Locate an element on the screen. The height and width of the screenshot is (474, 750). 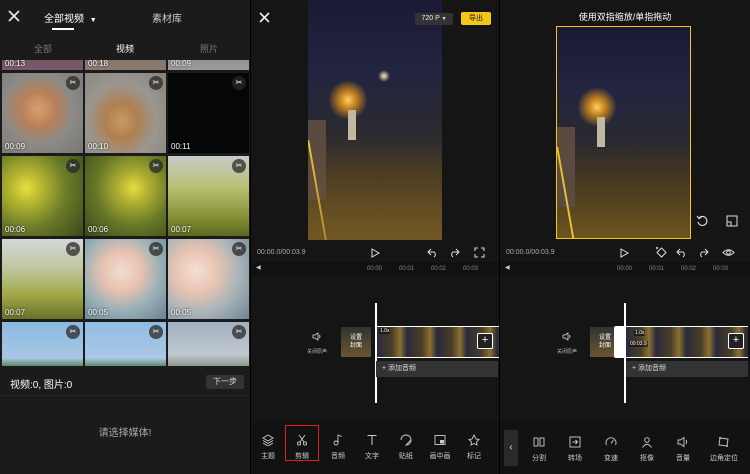
toolbar-transition: 转场 is located at coordinates (575, 448).